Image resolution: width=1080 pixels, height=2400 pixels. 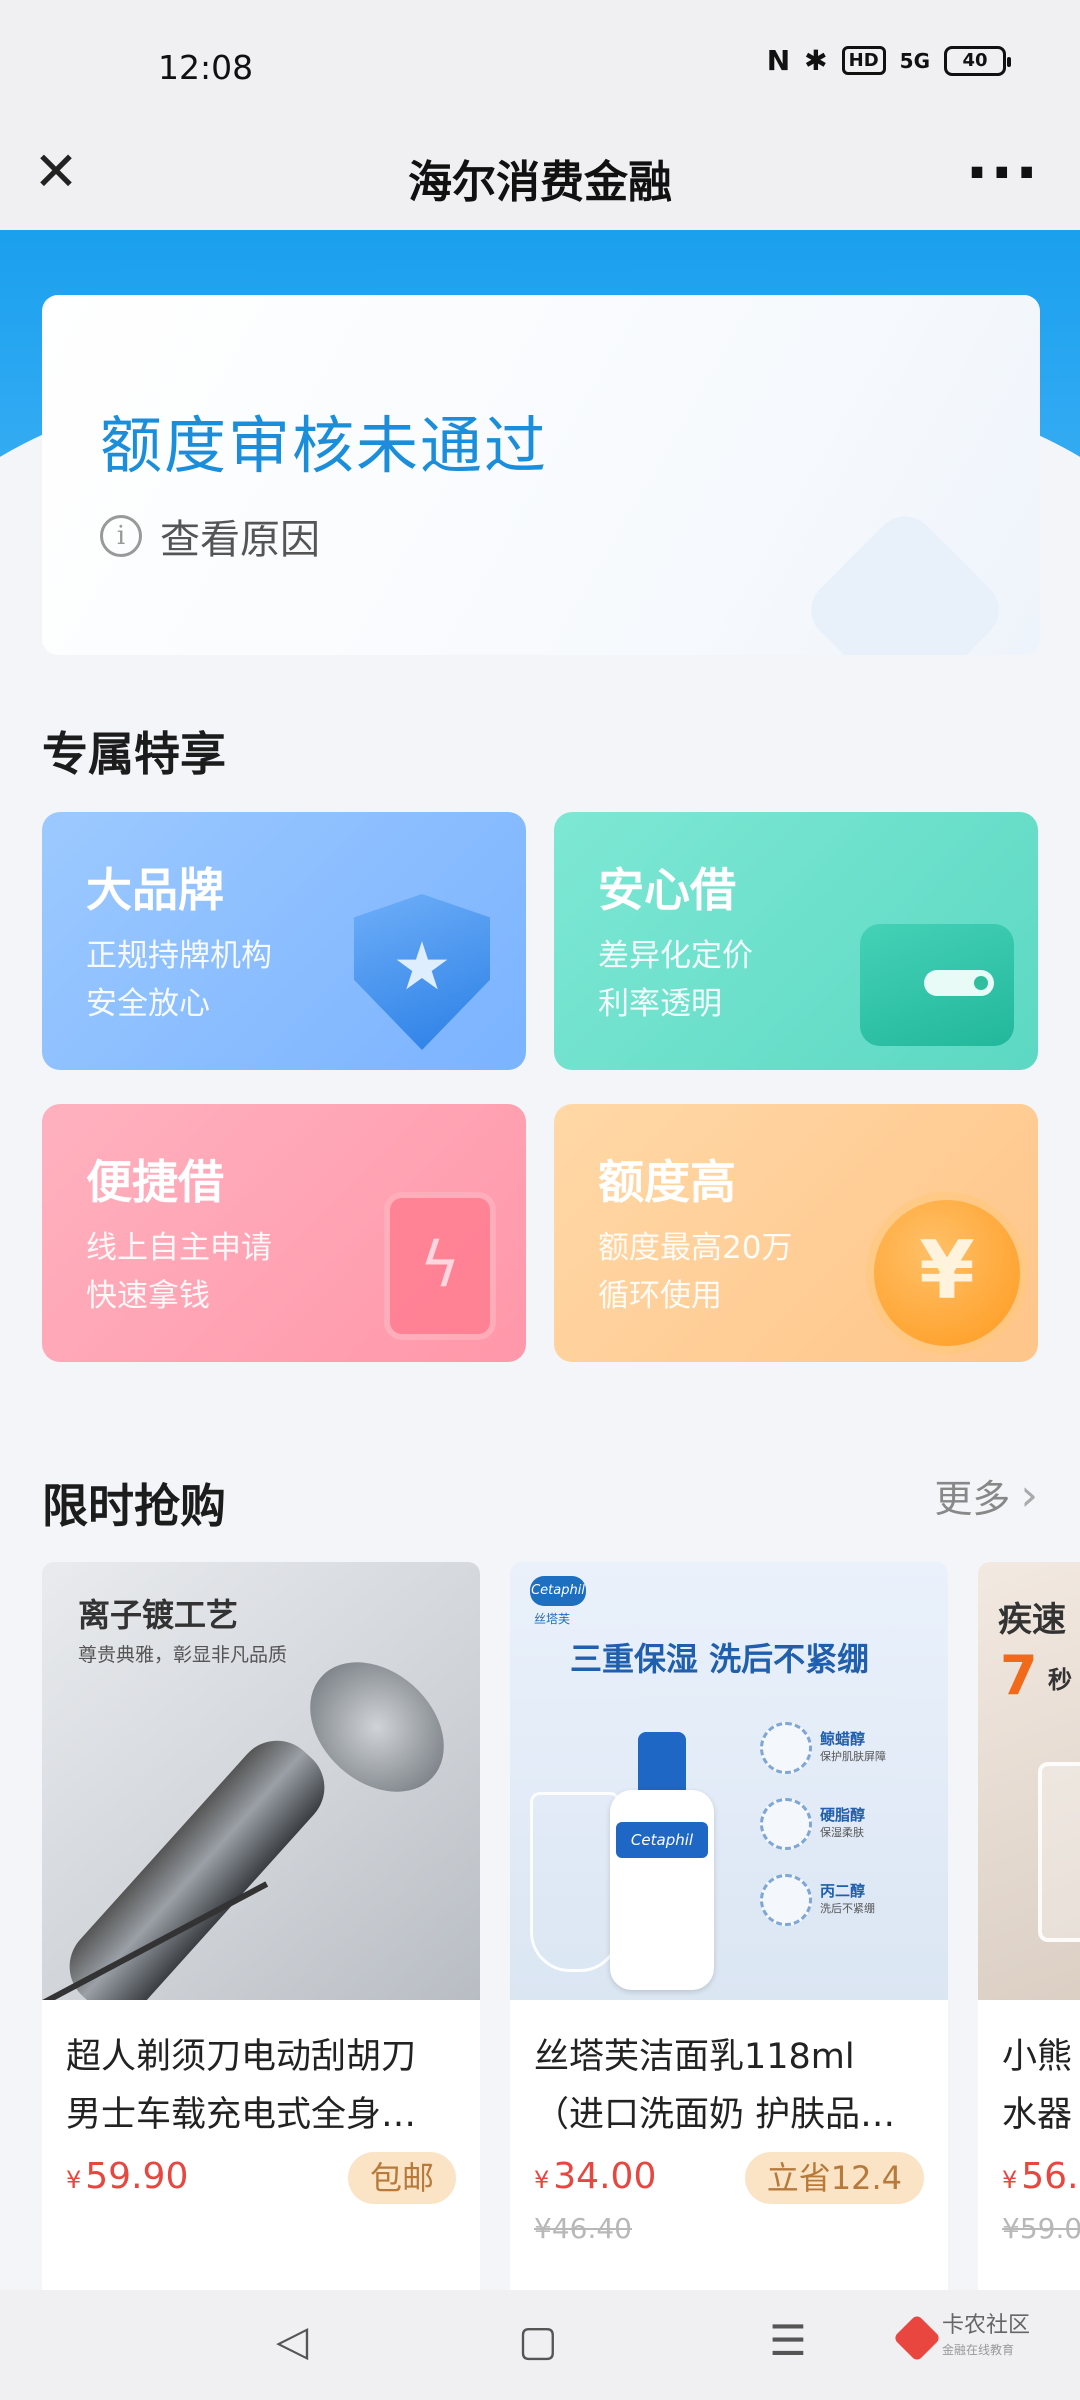 What do you see at coordinates (788, 2340) in the screenshot?
I see `recents-icon: ☰` at bounding box center [788, 2340].